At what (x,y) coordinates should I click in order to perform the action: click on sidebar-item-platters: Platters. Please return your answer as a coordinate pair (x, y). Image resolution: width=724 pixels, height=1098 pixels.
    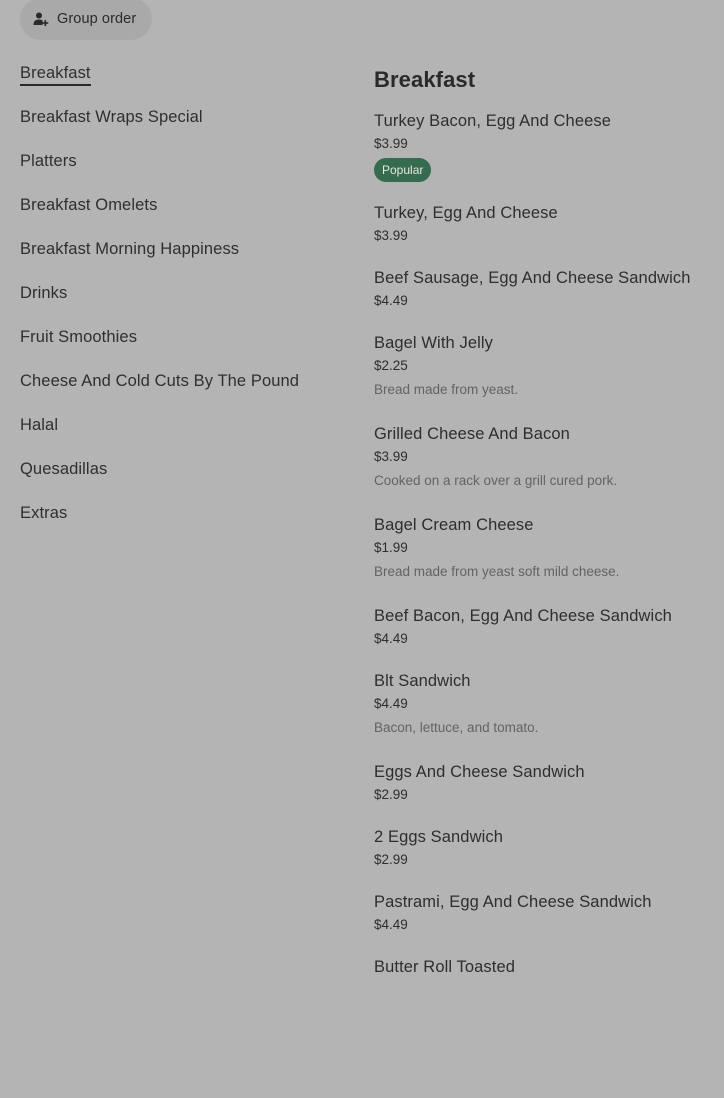
    Looking at the image, I should click on (180, 172).